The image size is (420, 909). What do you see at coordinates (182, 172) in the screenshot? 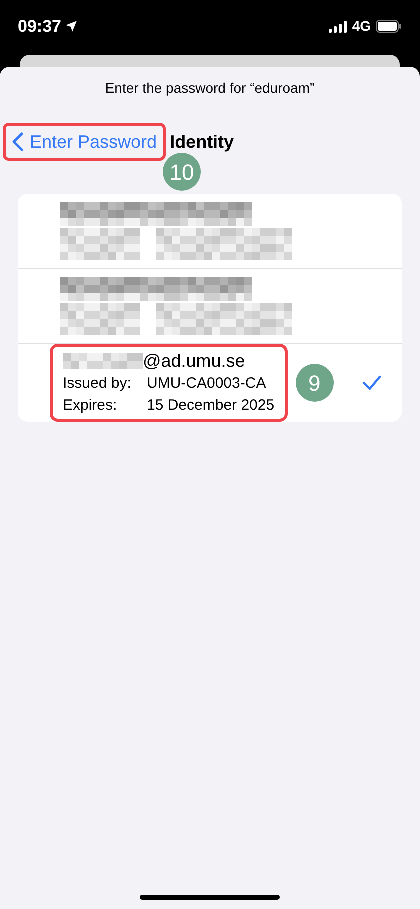
I see `step-badge: 10` at bounding box center [182, 172].